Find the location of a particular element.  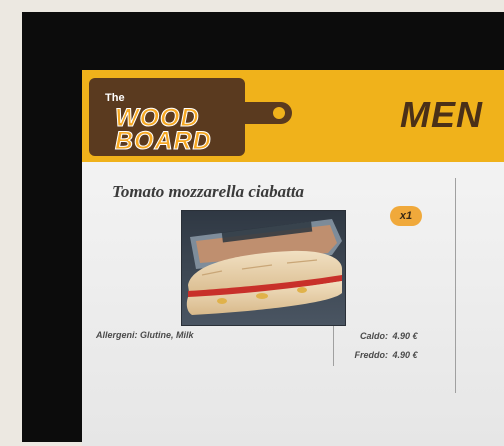

ciabatta-photo-image is located at coordinates (263, 268).